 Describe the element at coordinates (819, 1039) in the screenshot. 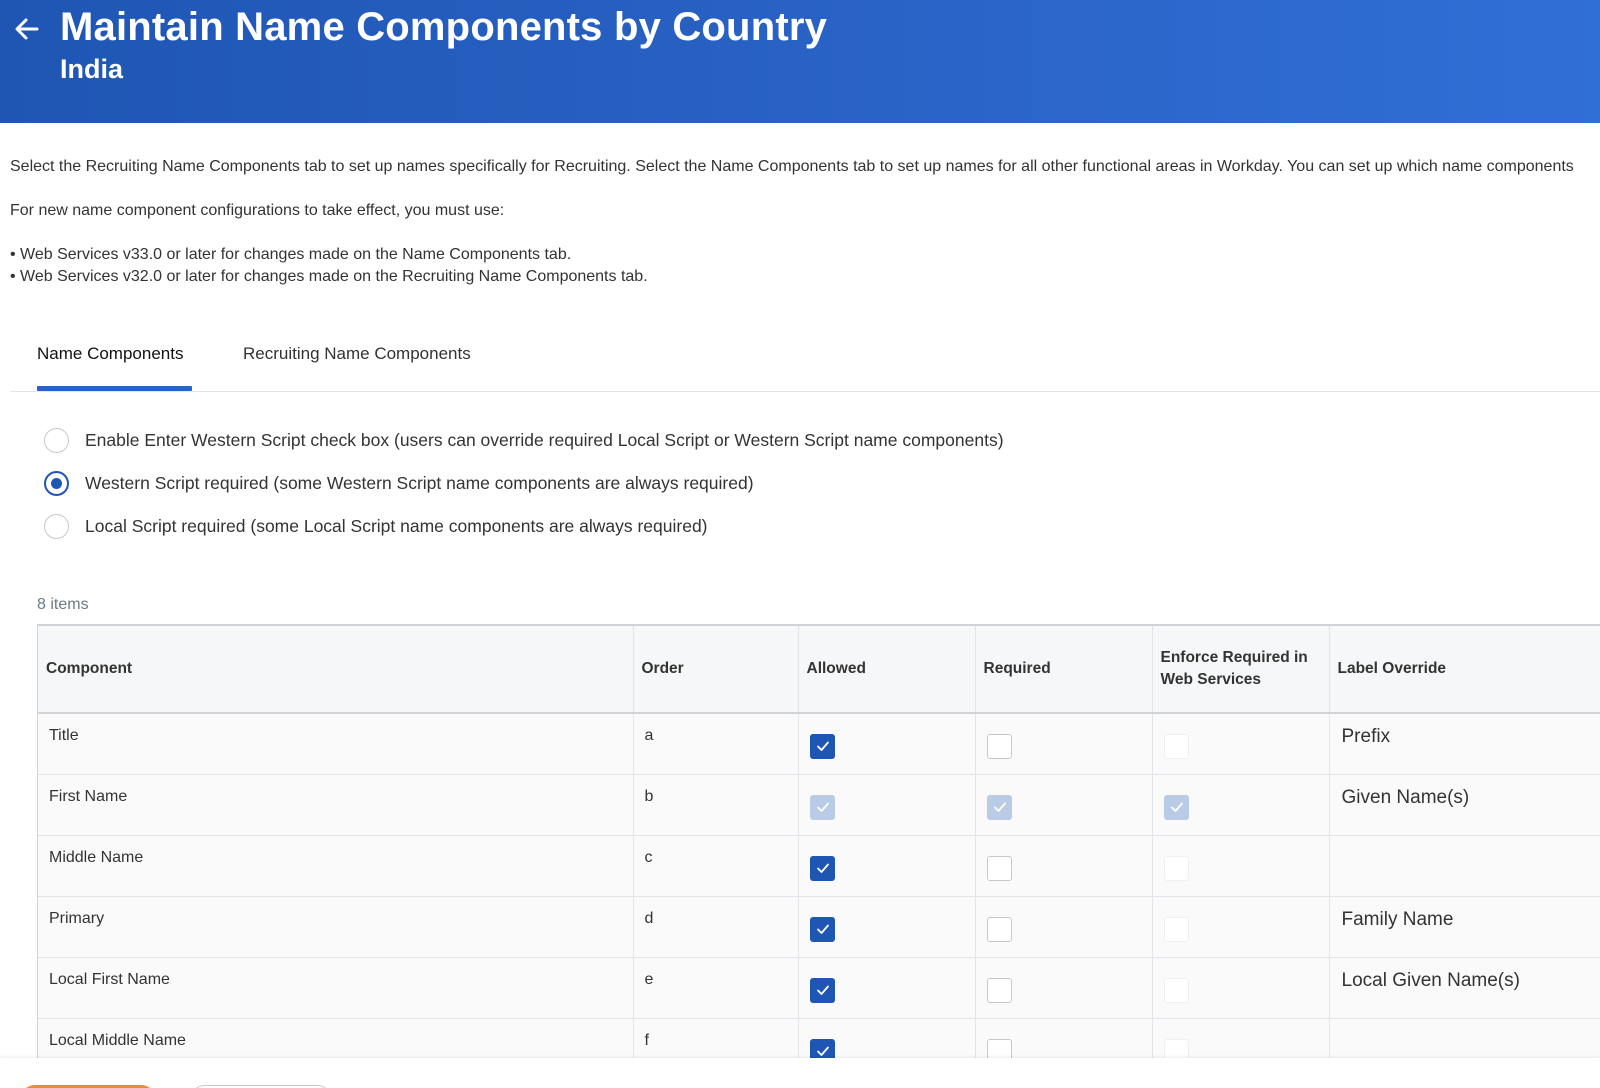

I see `table-row: Local Middle Name f` at that location.